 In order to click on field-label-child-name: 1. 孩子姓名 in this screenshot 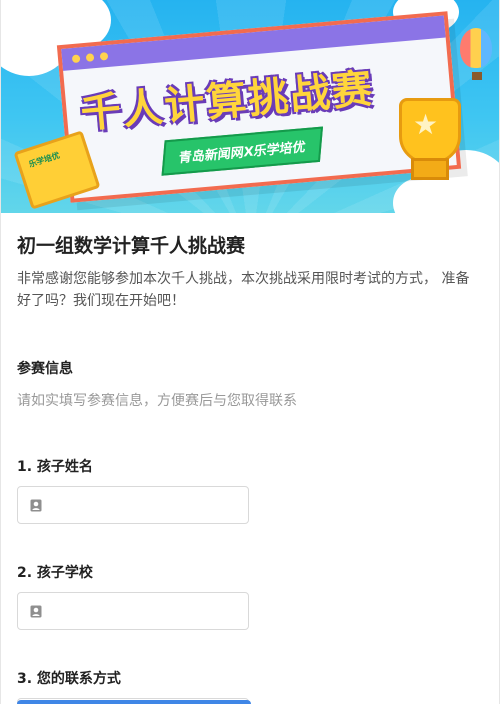, I will do `click(55, 467)`.